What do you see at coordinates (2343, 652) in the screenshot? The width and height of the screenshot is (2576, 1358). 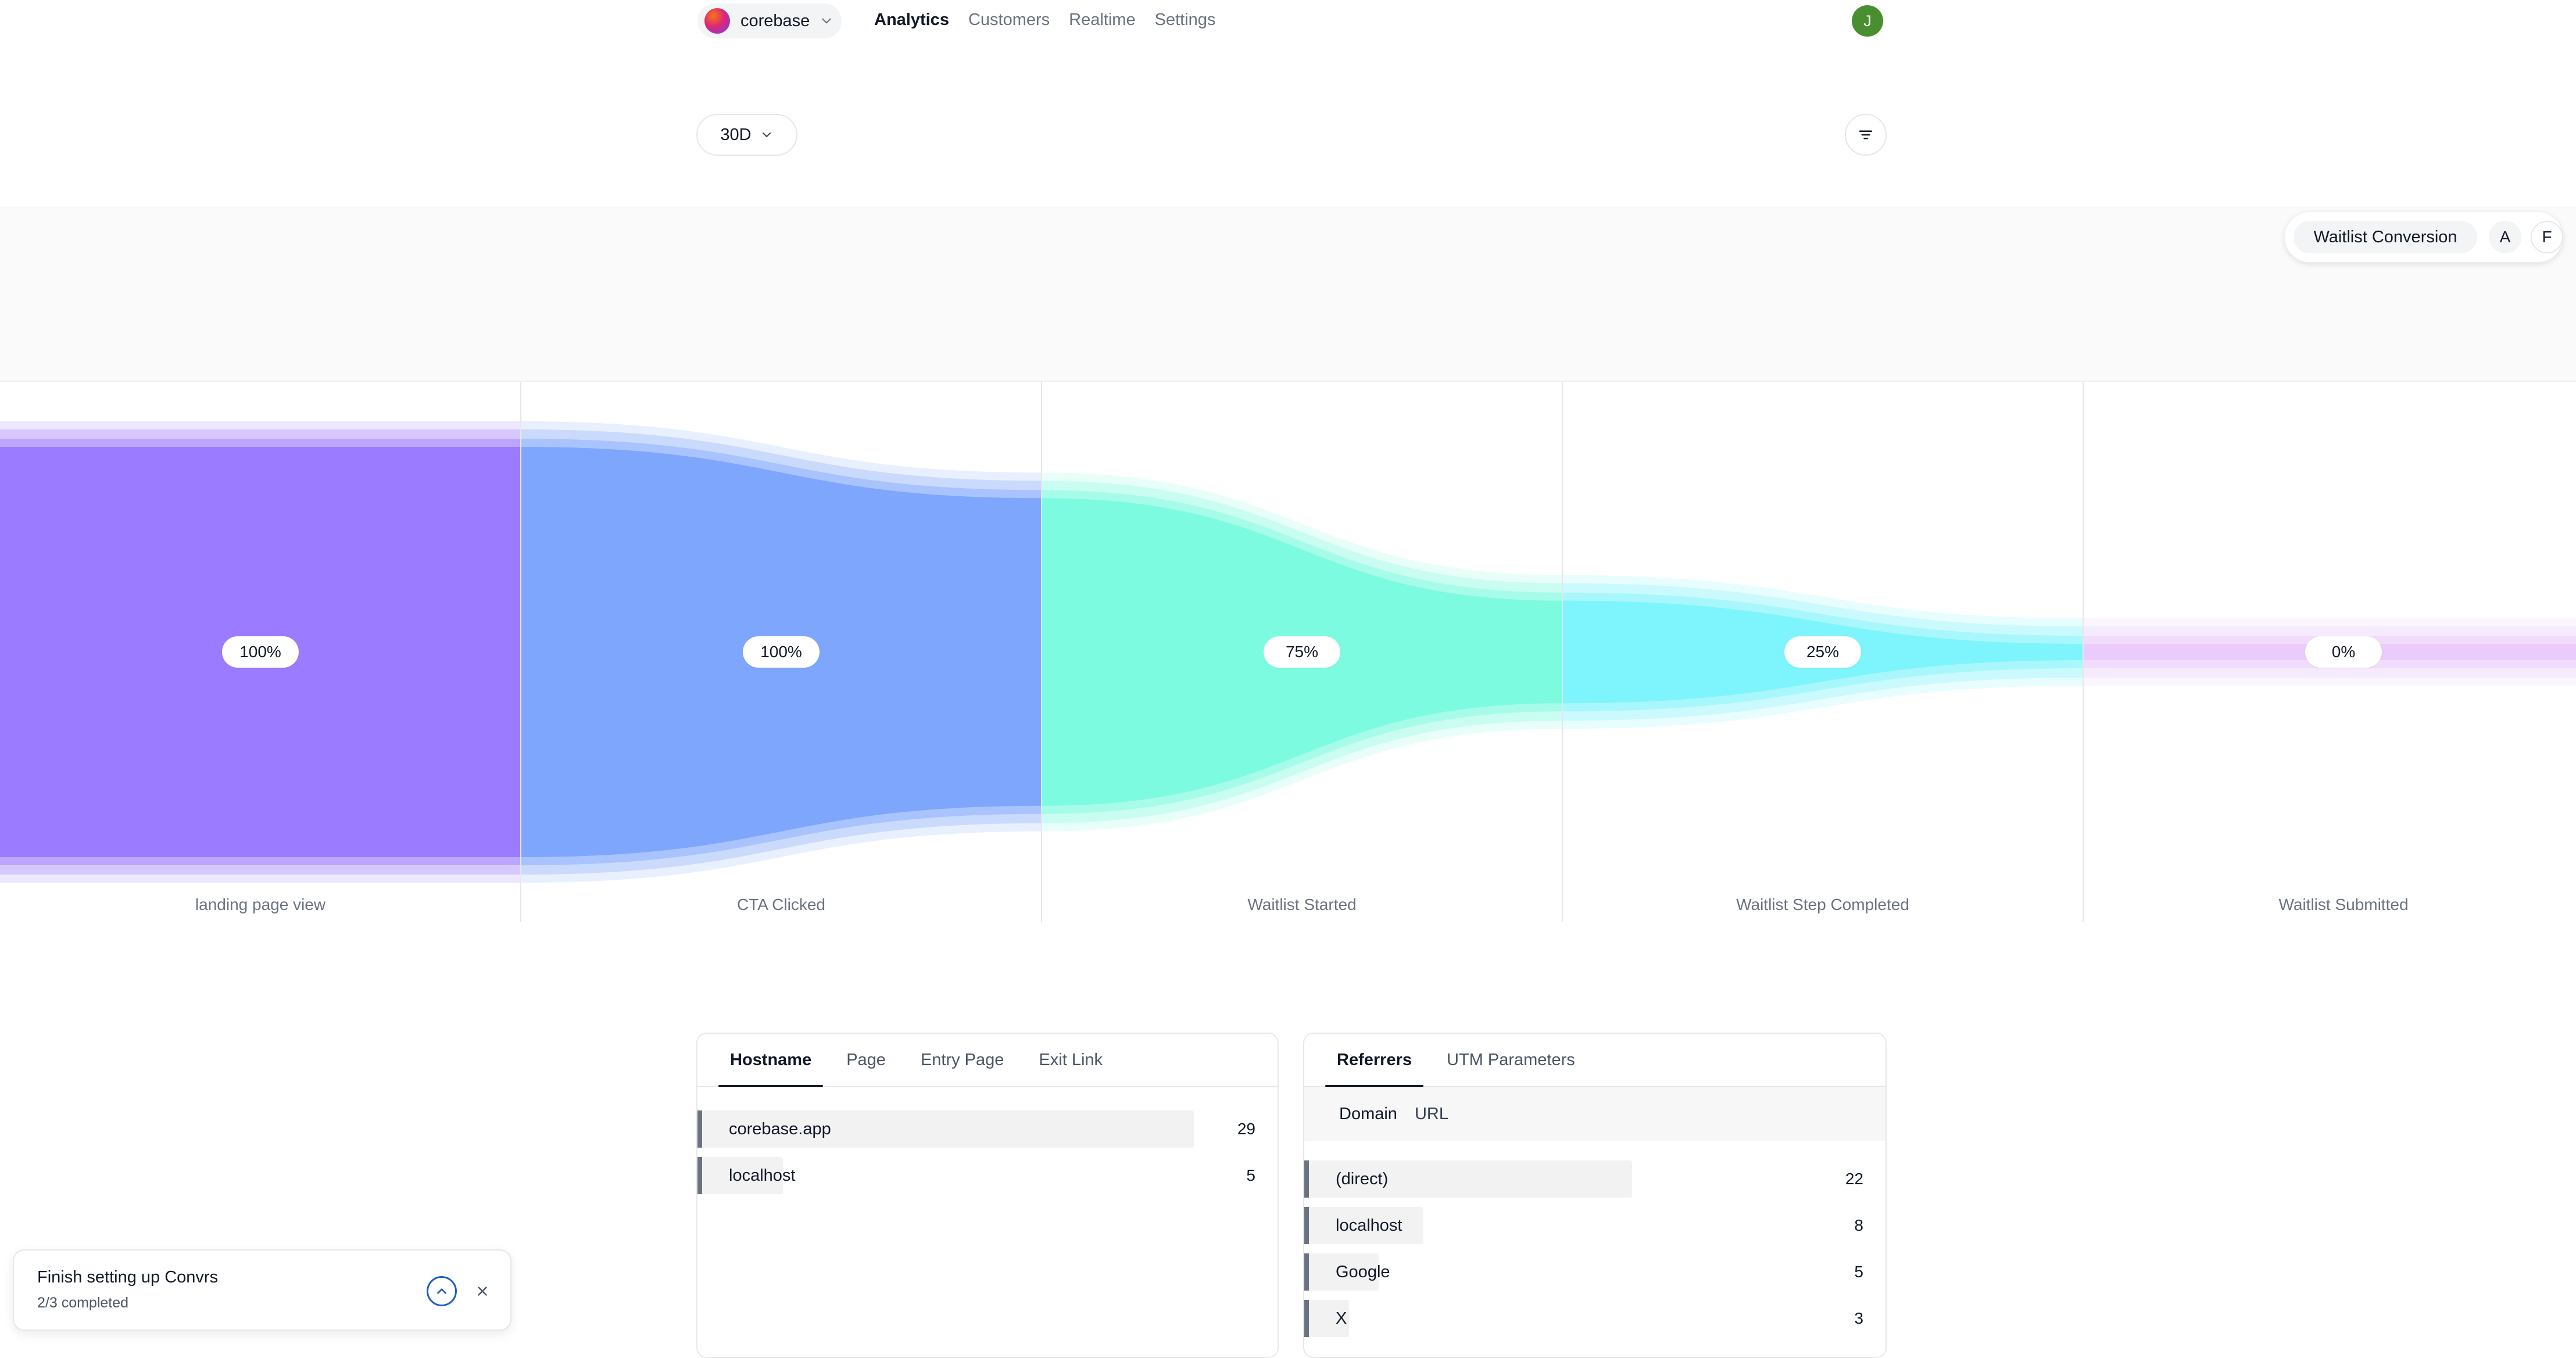 I see `funnel-percent-badge: 0%` at bounding box center [2343, 652].